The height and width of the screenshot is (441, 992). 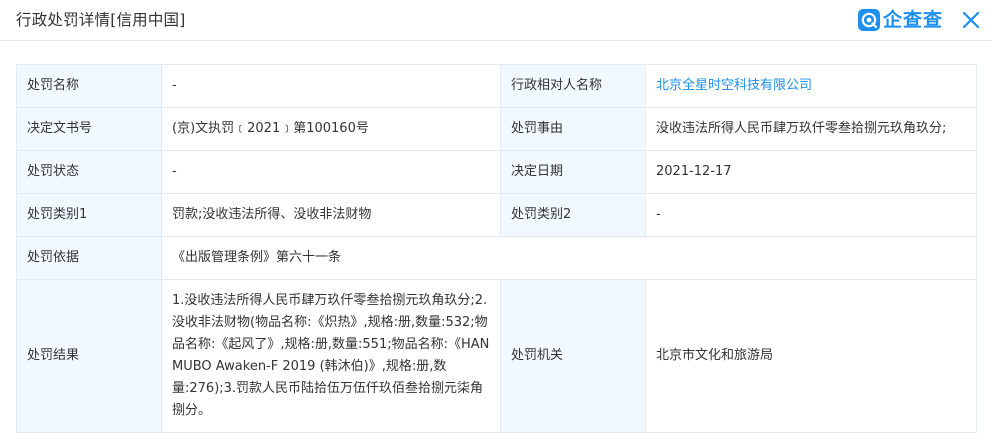 What do you see at coordinates (573, 172) in the screenshot?
I see `date-label: 决定日期` at bounding box center [573, 172].